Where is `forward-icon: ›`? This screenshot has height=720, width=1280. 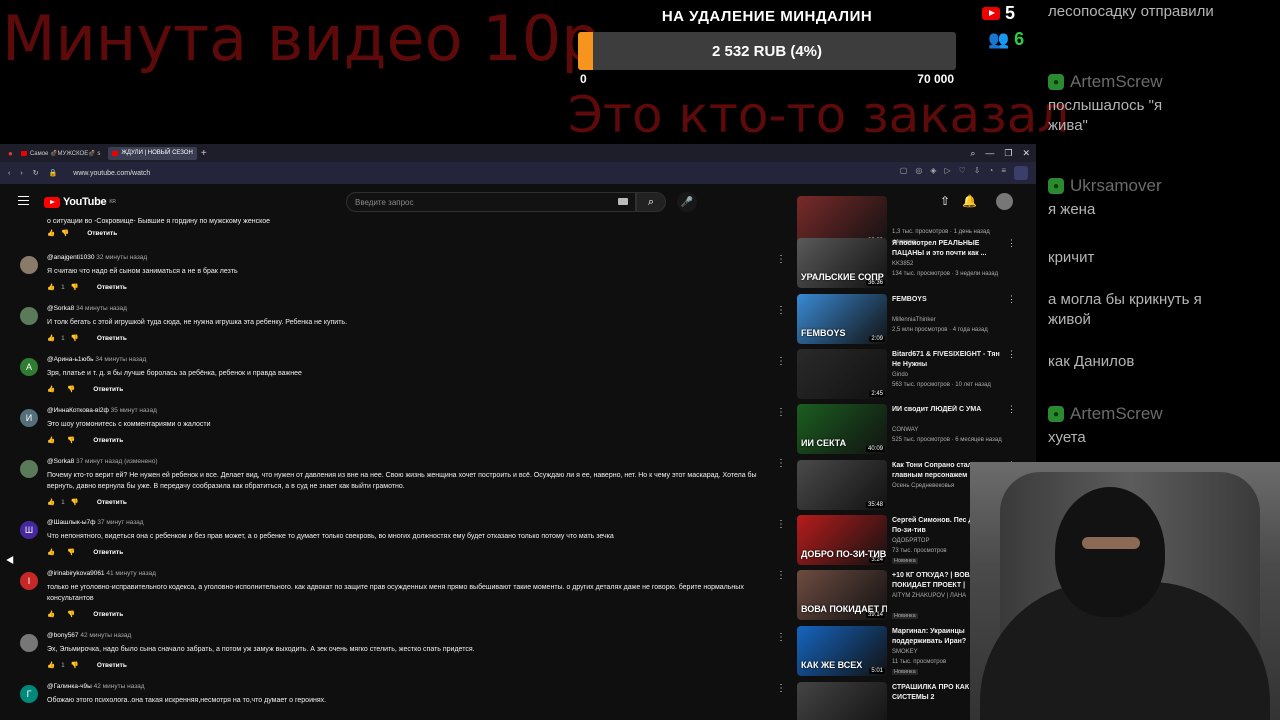
forward-icon: › is located at coordinates (21, 173).